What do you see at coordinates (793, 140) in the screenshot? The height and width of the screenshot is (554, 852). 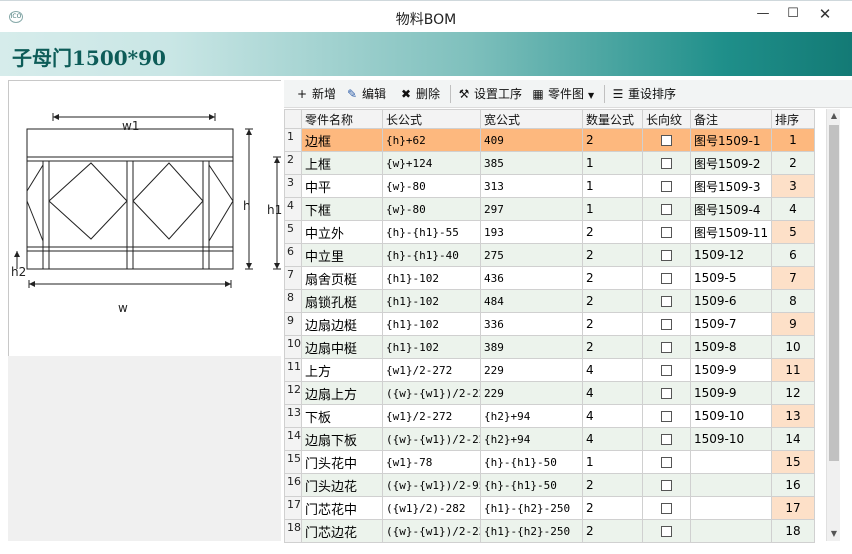 I see `sort-order-cell: 1` at bounding box center [793, 140].